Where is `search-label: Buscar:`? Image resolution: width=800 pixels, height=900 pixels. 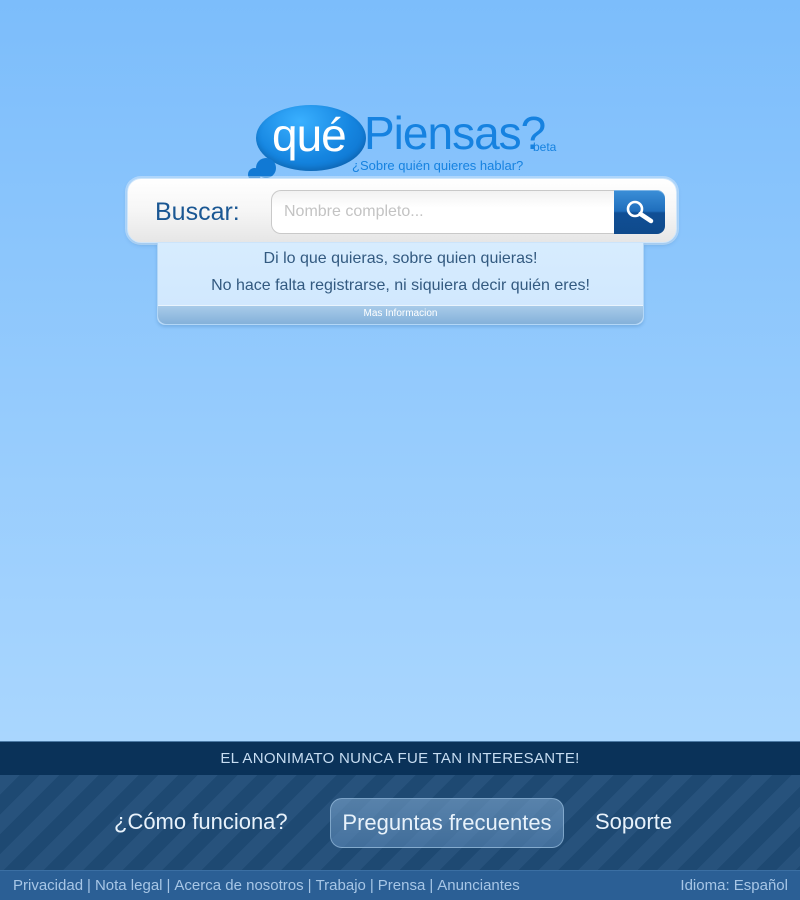 search-label: Buscar: is located at coordinates (197, 212).